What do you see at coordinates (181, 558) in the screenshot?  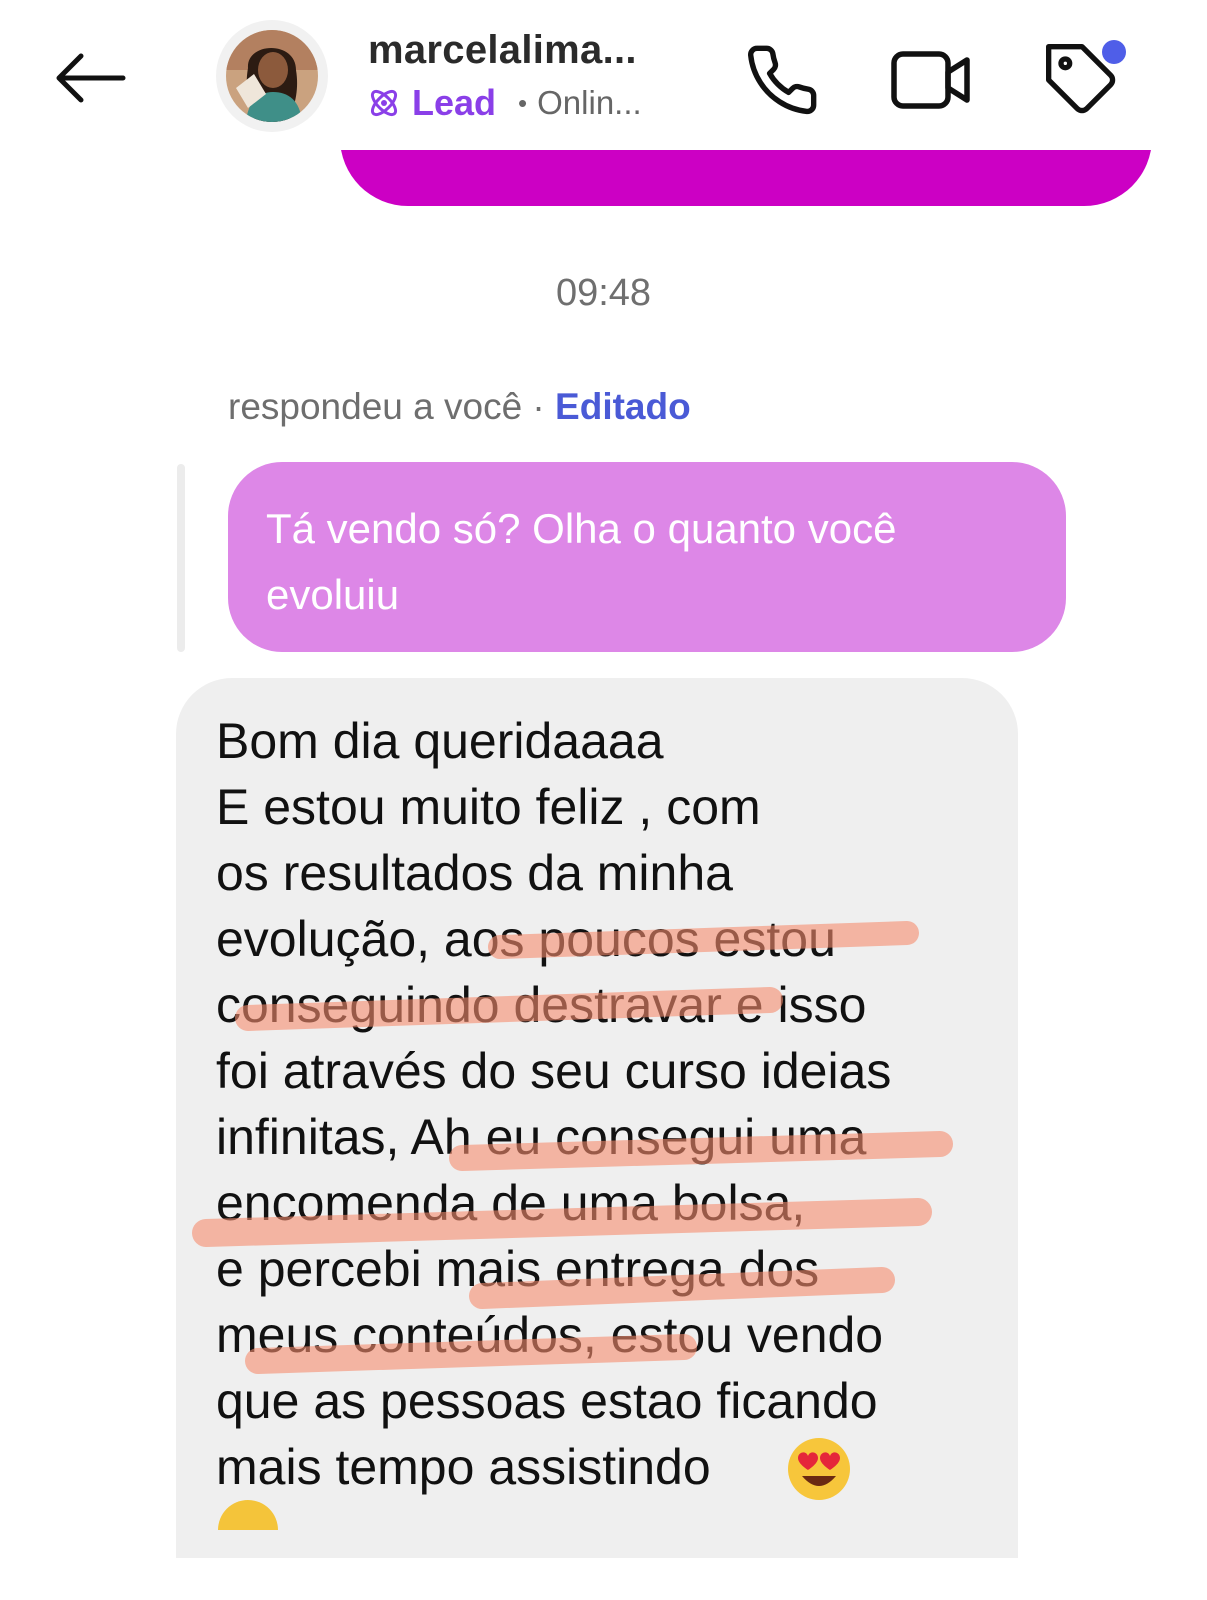 I see `reply-indicator-bar` at bounding box center [181, 558].